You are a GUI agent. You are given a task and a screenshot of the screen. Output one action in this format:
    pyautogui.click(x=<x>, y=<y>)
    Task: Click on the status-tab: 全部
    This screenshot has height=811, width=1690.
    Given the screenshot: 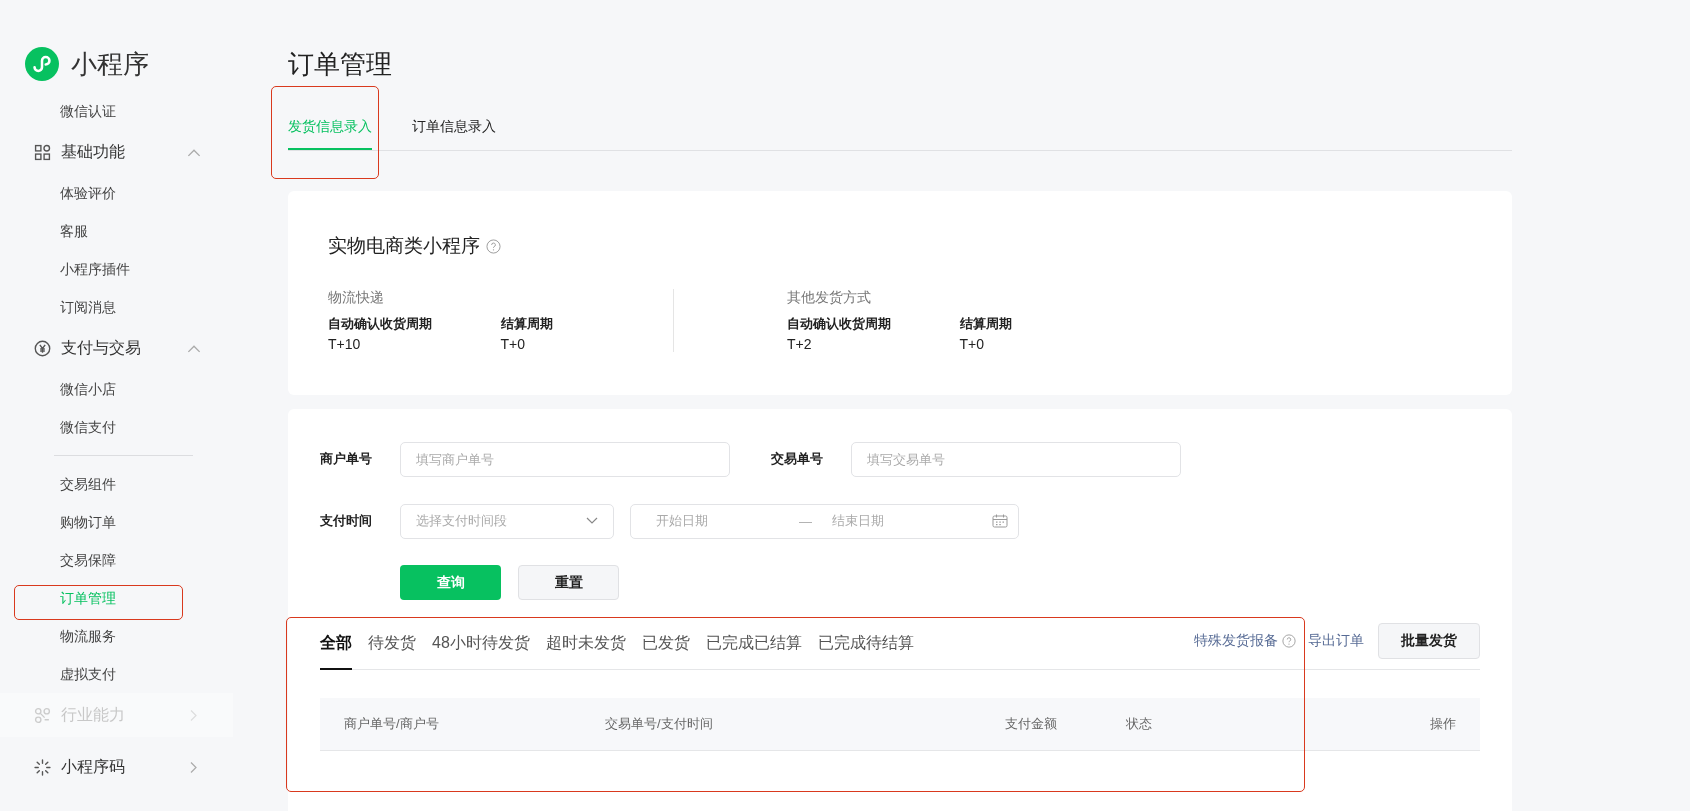 What is the action you would take?
    pyautogui.click(x=336, y=651)
    